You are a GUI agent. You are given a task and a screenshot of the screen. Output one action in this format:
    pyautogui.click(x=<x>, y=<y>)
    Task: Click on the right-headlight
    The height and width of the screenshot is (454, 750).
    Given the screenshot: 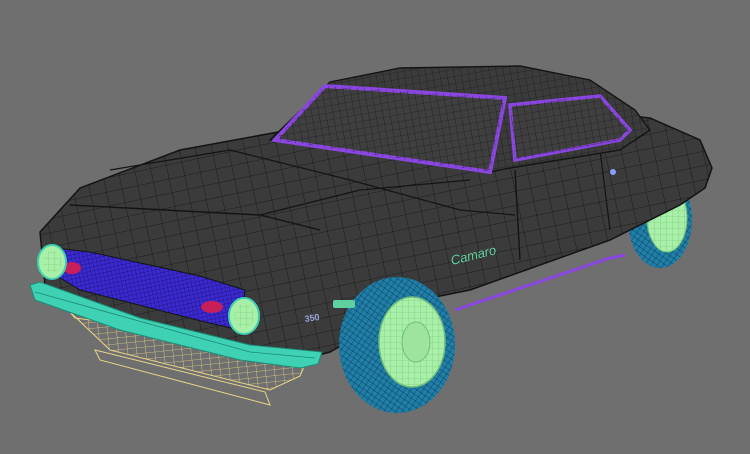 What is the action you would take?
    pyautogui.click(x=244, y=316)
    